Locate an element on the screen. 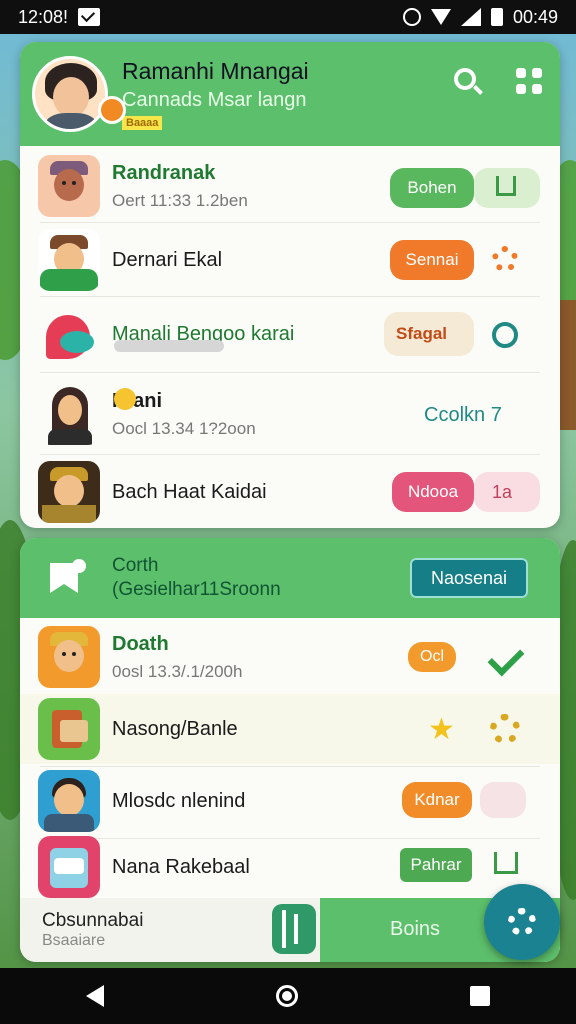 The width and height of the screenshot is (576, 1024). recent-apps-icon is located at coordinates (480, 996).